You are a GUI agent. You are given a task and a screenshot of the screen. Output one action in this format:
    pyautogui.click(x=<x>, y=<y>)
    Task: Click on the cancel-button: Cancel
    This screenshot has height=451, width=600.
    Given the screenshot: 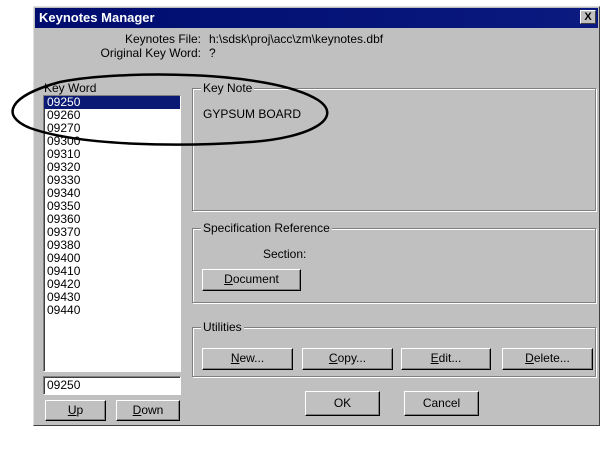 What is the action you would take?
    pyautogui.click(x=441, y=403)
    